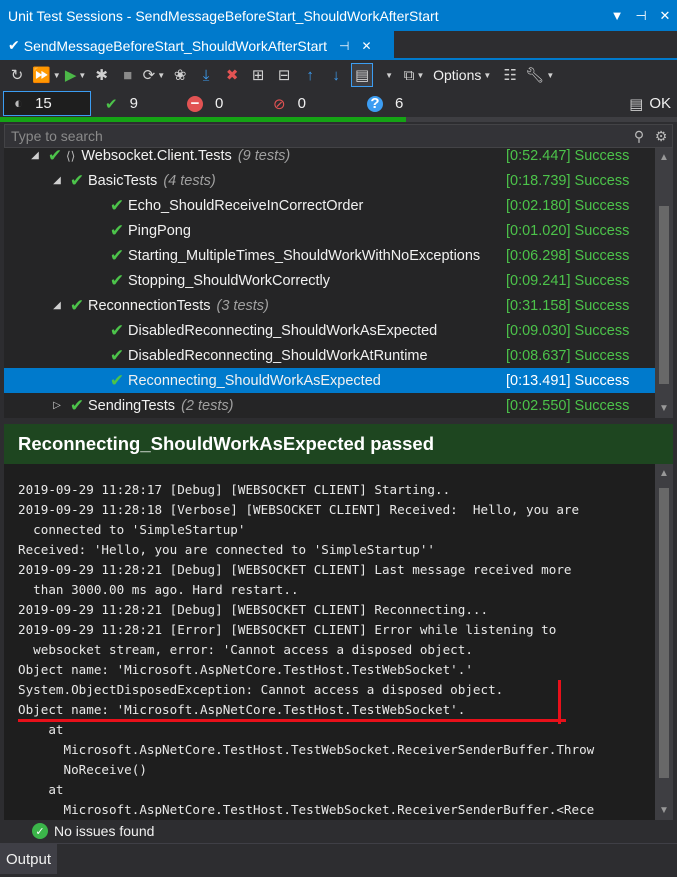 The height and width of the screenshot is (877, 677). I want to click on options-button: Options ▼, so click(462, 75).